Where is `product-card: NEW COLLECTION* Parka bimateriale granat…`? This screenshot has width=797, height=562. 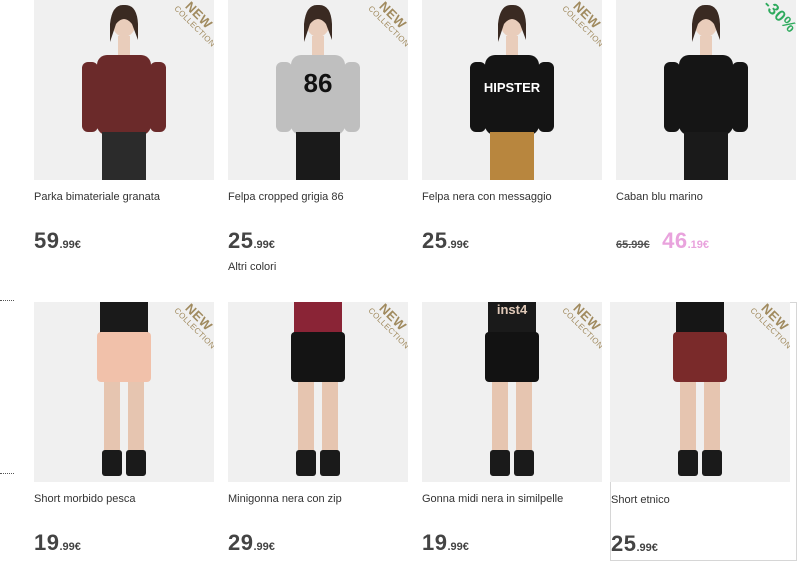 product-card: NEW COLLECTION* Parka bimateriale granat… is located at coordinates (124, 130).